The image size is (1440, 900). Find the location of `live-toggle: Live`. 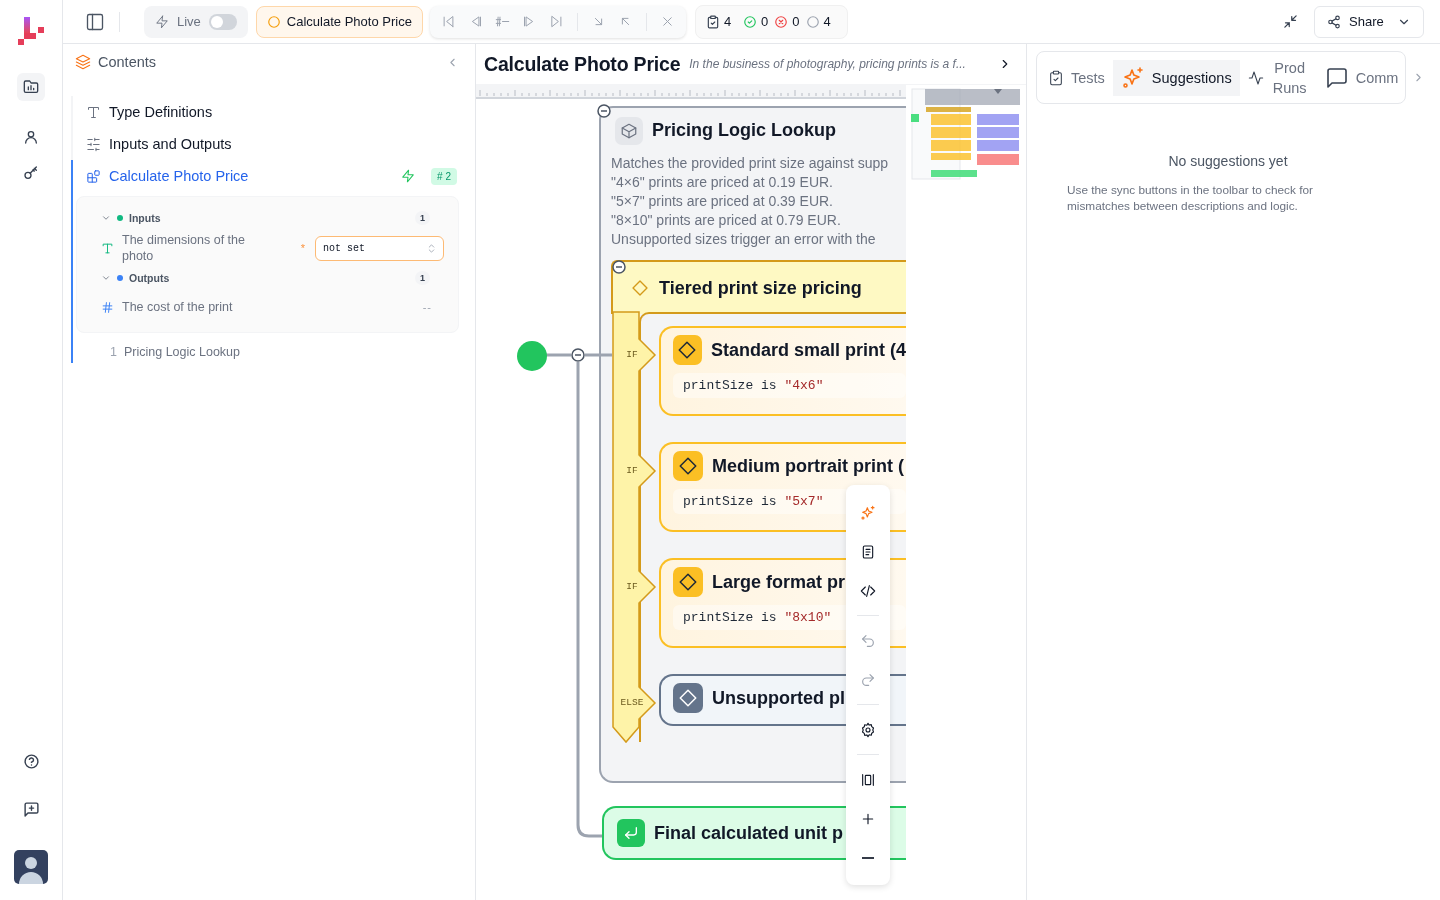

live-toggle: Live is located at coordinates (196, 21).